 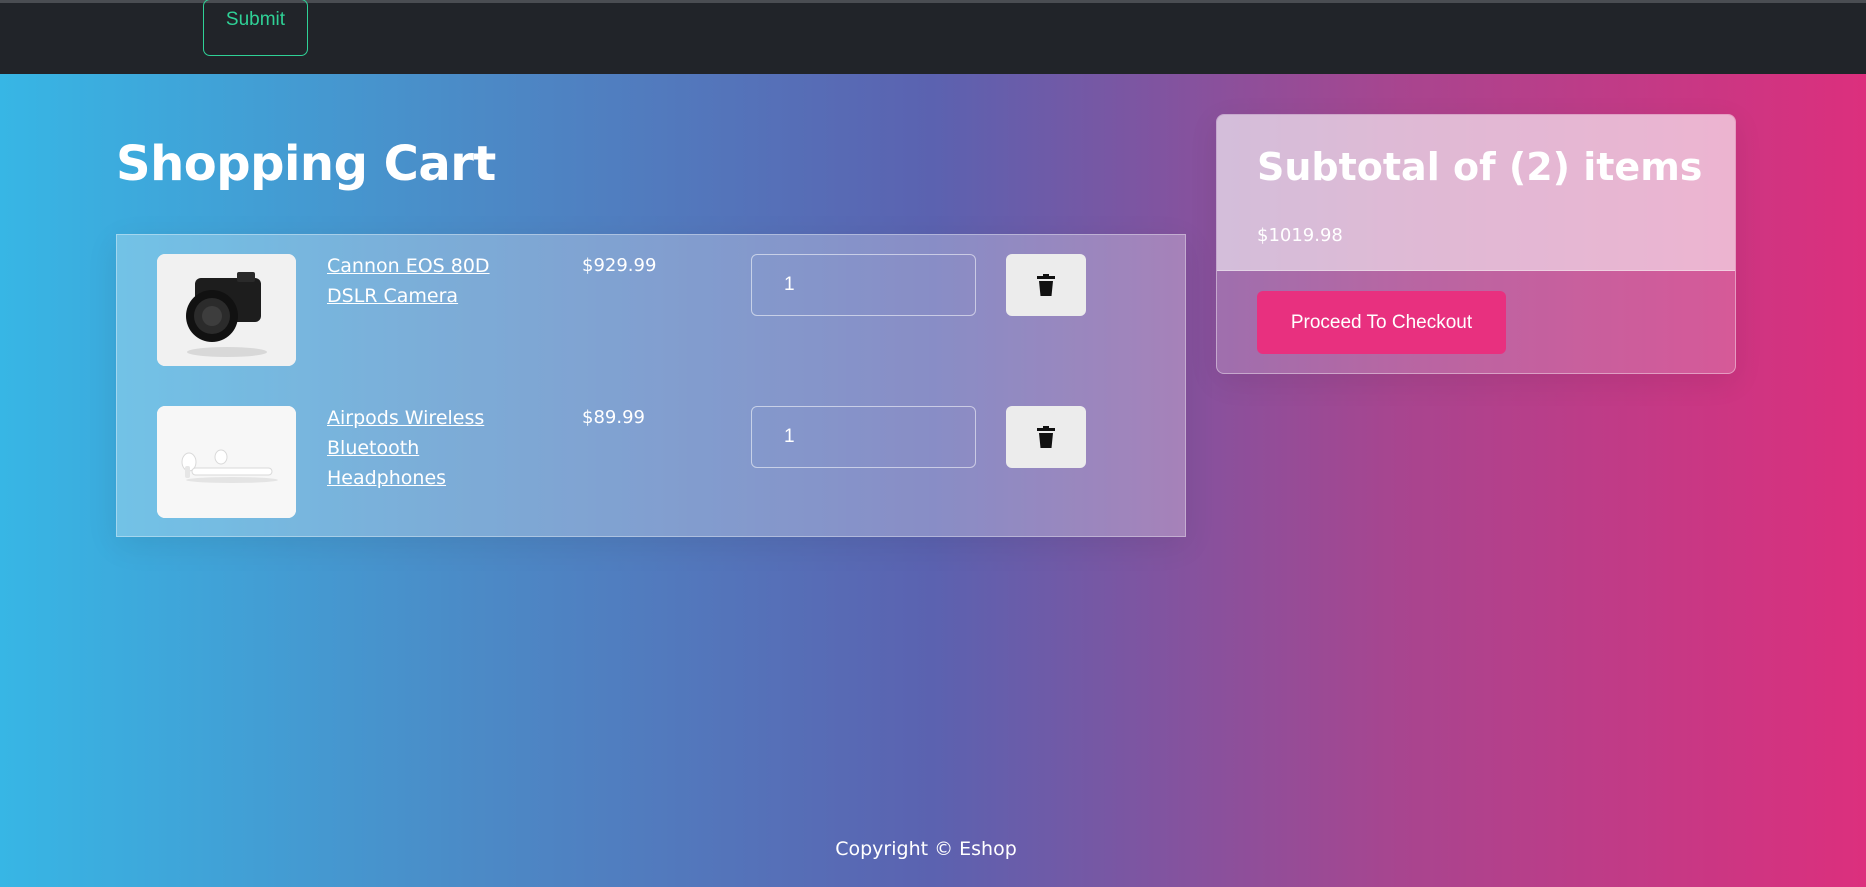 I want to click on top-navbar: Submit, so click(x=933, y=37).